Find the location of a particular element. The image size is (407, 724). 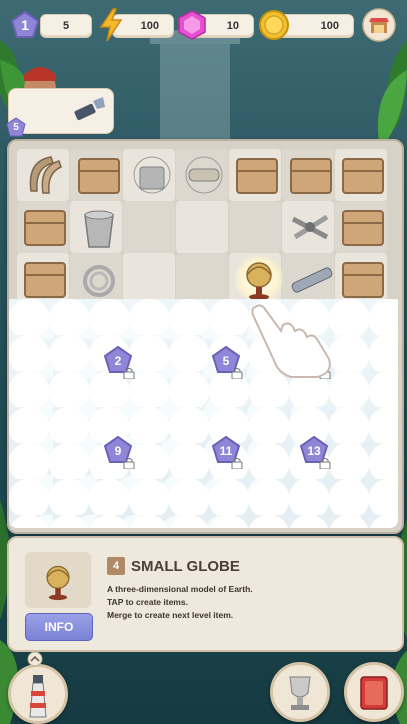

cobweb-bucket-item is located at coordinates (152, 175).